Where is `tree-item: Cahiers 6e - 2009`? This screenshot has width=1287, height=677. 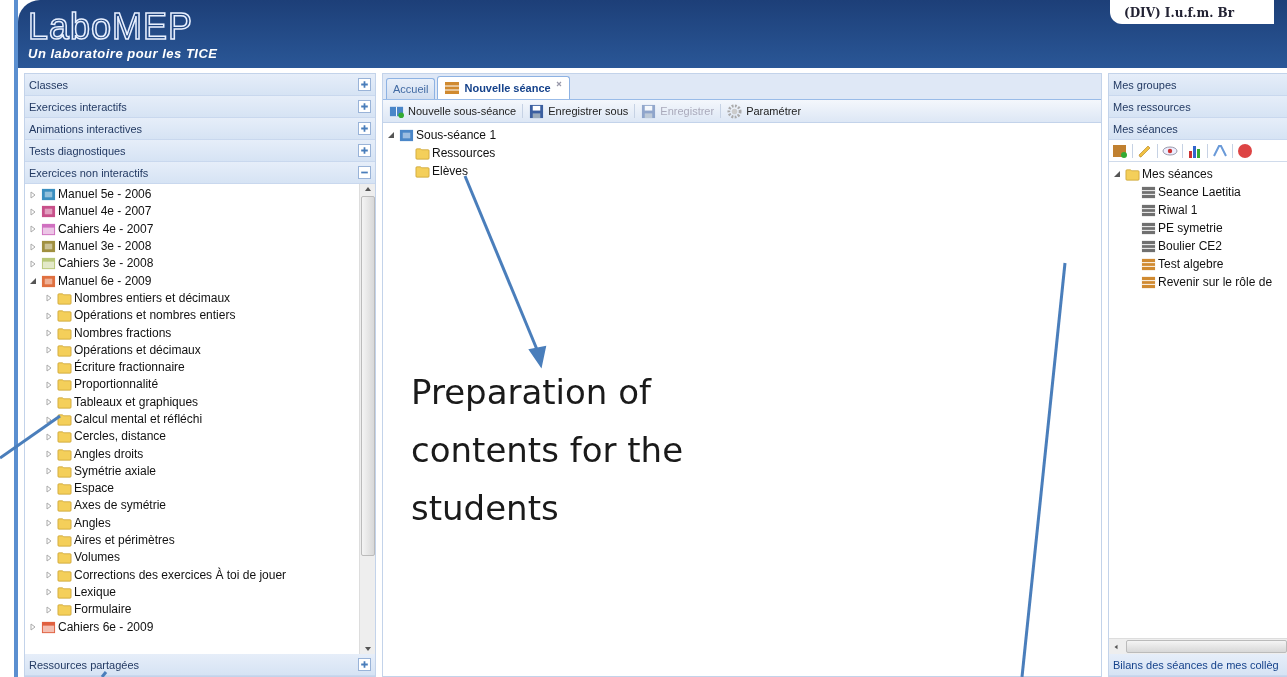 tree-item: Cahiers 6e - 2009 is located at coordinates (106, 627).